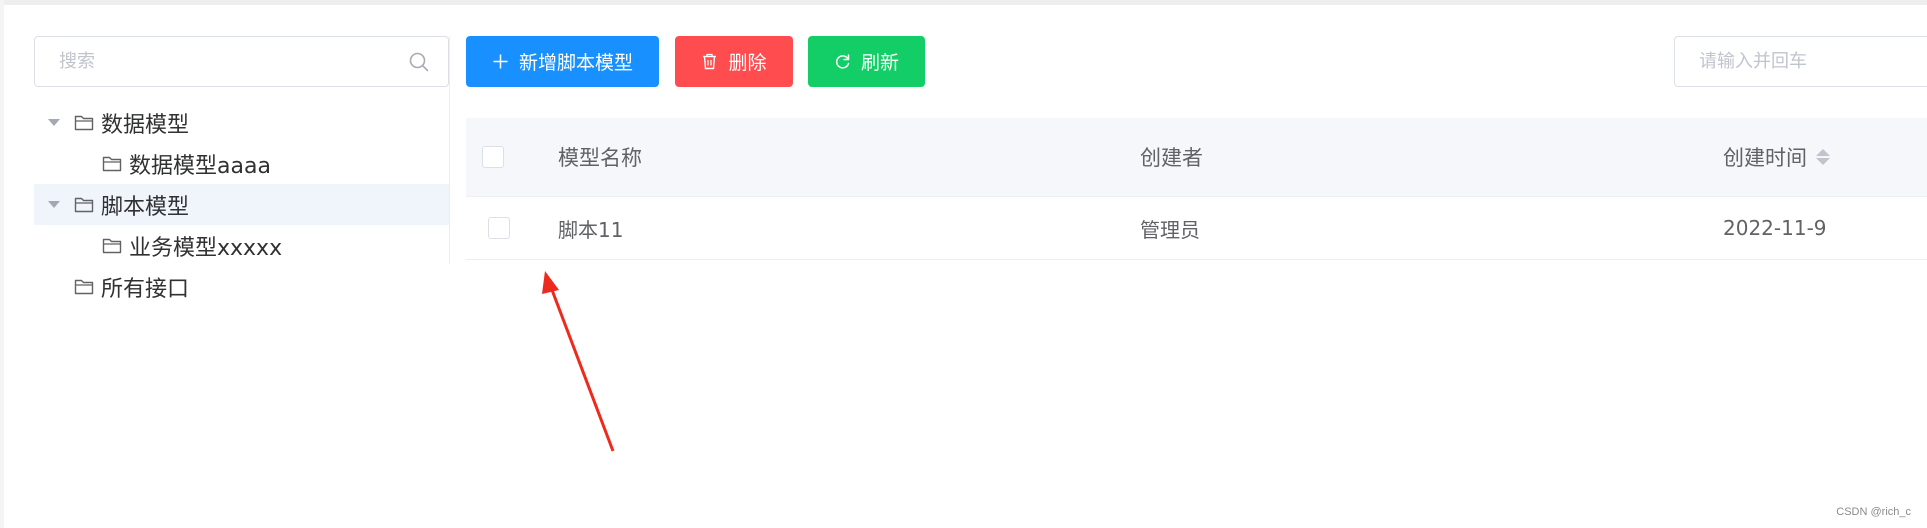  Describe the element at coordinates (591, 229) in the screenshot. I see `cell-model-name: 脚本11` at that location.